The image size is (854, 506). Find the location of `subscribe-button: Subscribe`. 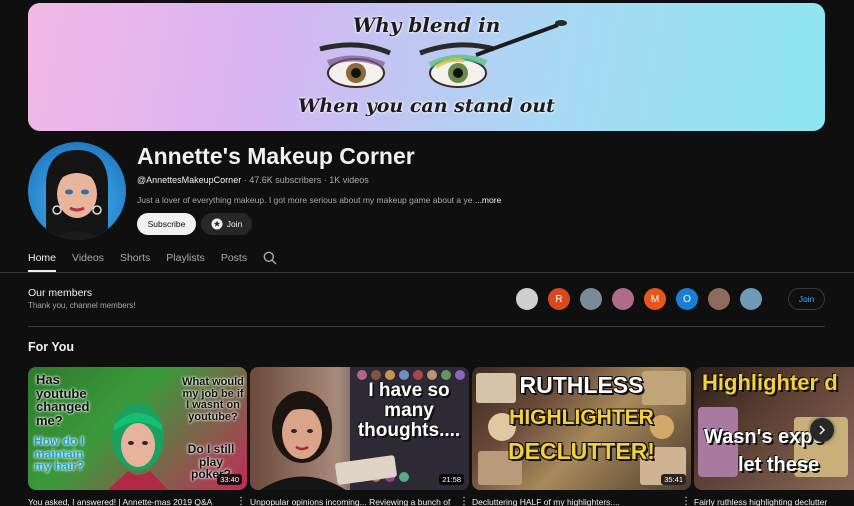

subscribe-button: Subscribe is located at coordinates (166, 224).